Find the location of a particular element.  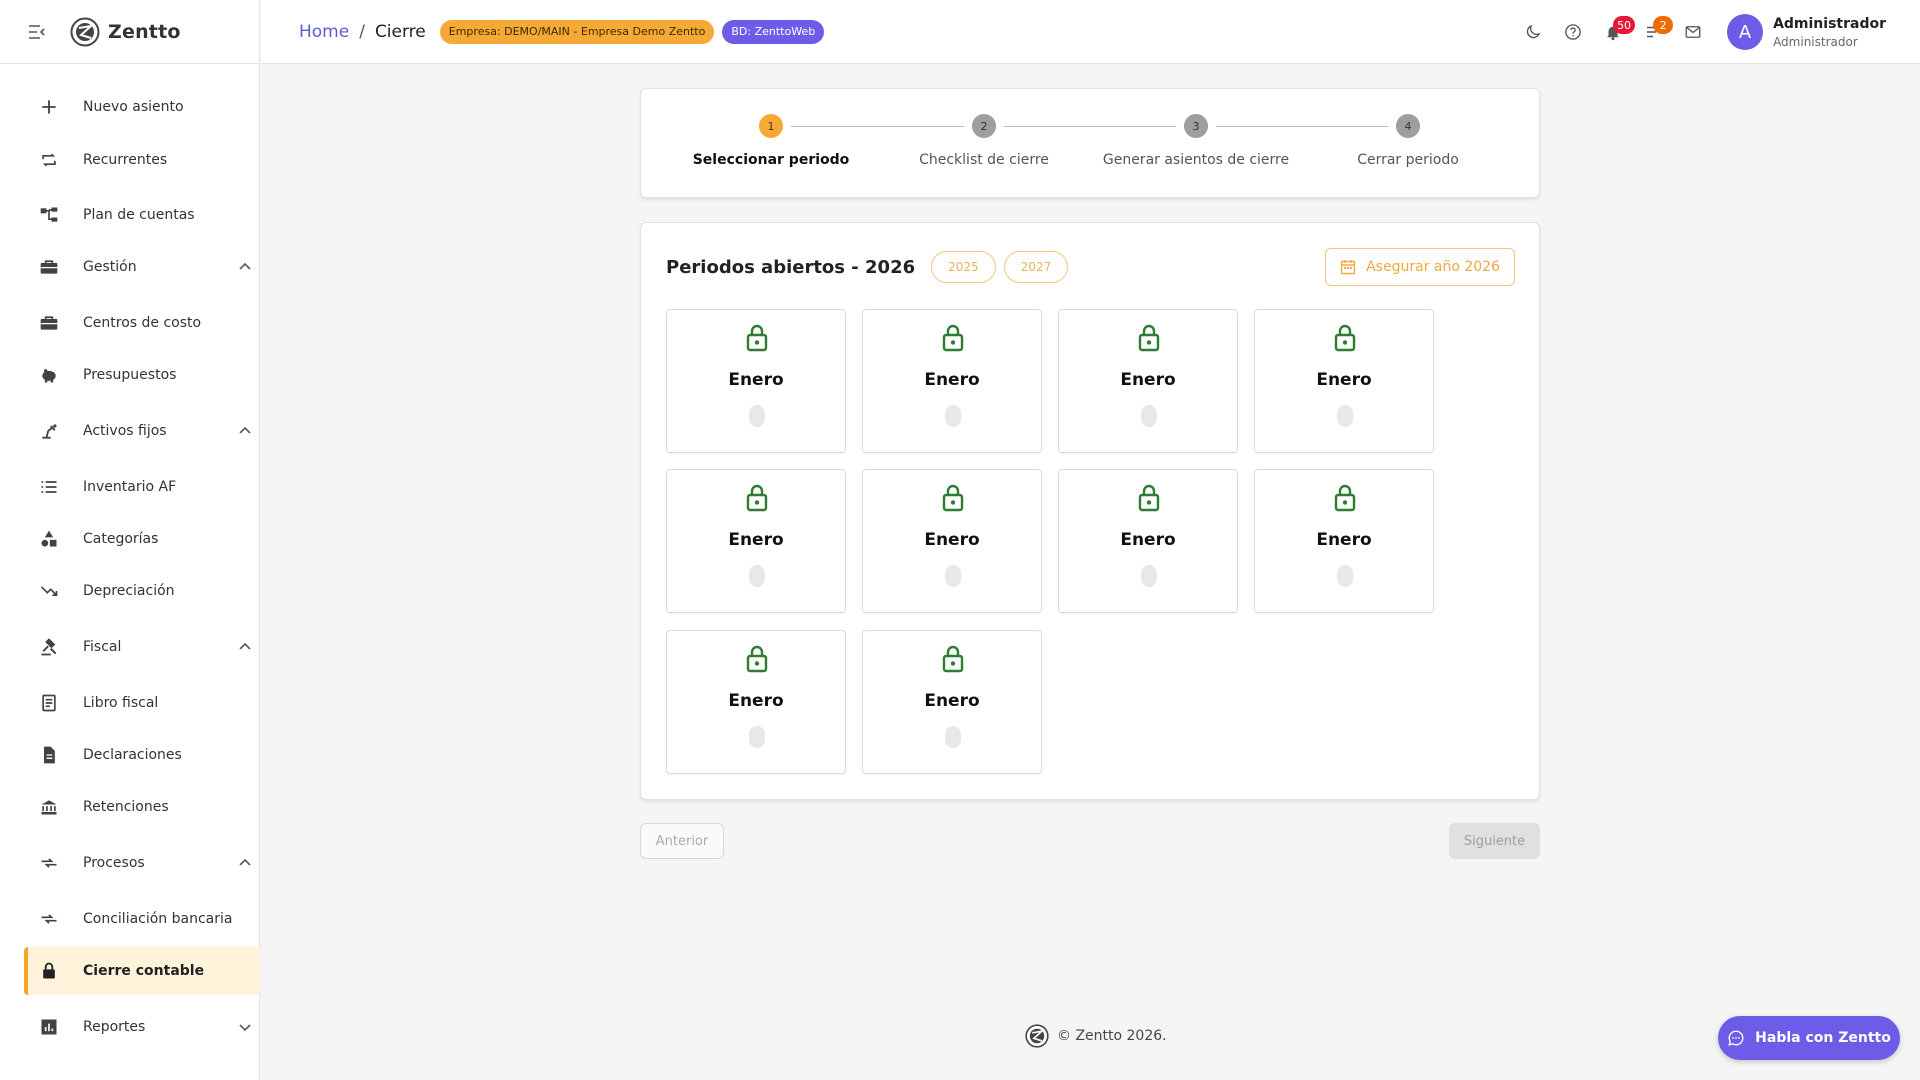

sidebar-item-conciliacion-bancaria: Conciliación bancaria is located at coordinates (142, 919).